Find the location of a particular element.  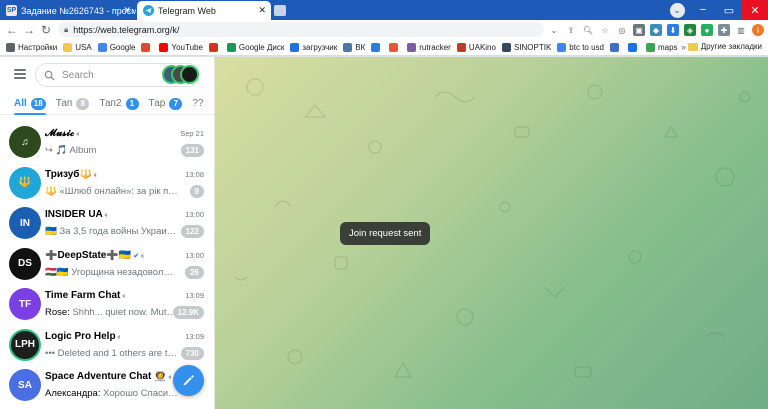

folder-icon is located at coordinates (692, 46).